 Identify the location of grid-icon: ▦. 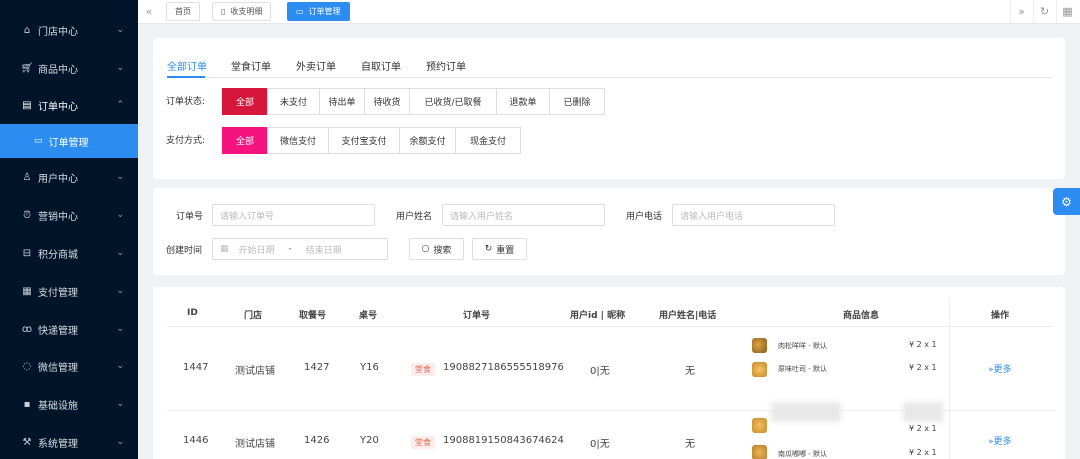
(1067, 11).